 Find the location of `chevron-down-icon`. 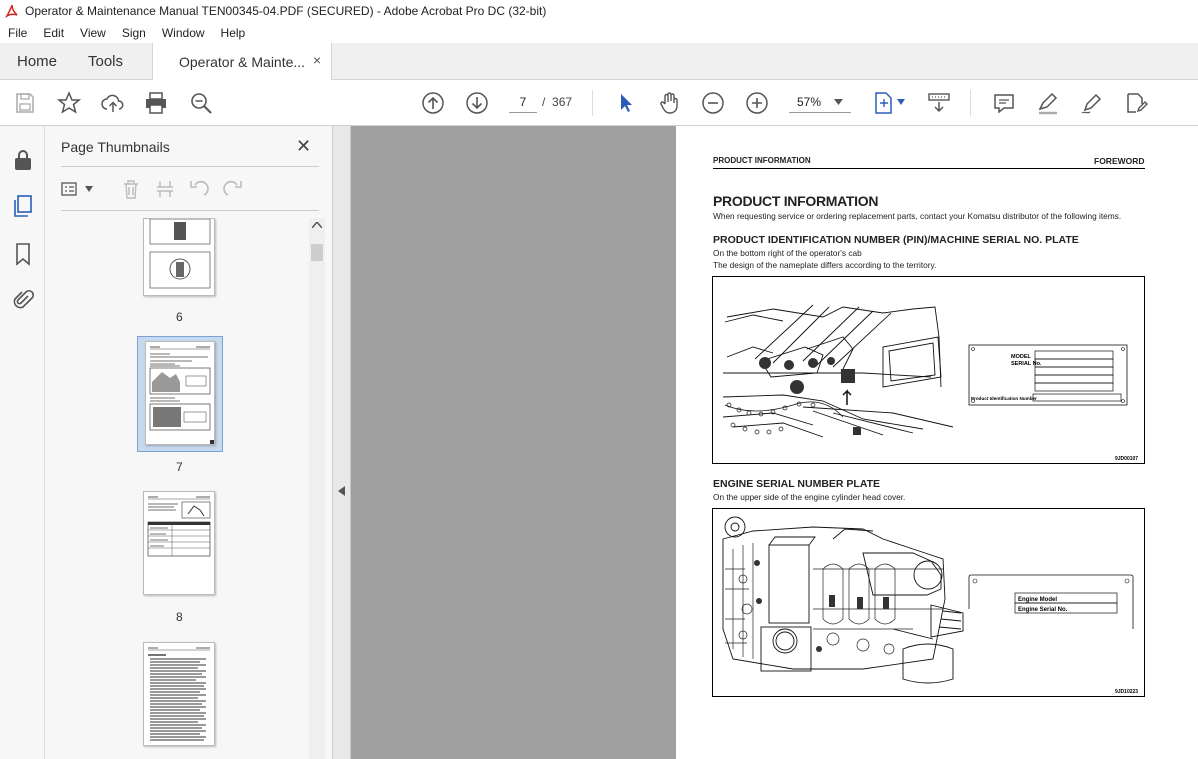

chevron-down-icon is located at coordinates (838, 102).